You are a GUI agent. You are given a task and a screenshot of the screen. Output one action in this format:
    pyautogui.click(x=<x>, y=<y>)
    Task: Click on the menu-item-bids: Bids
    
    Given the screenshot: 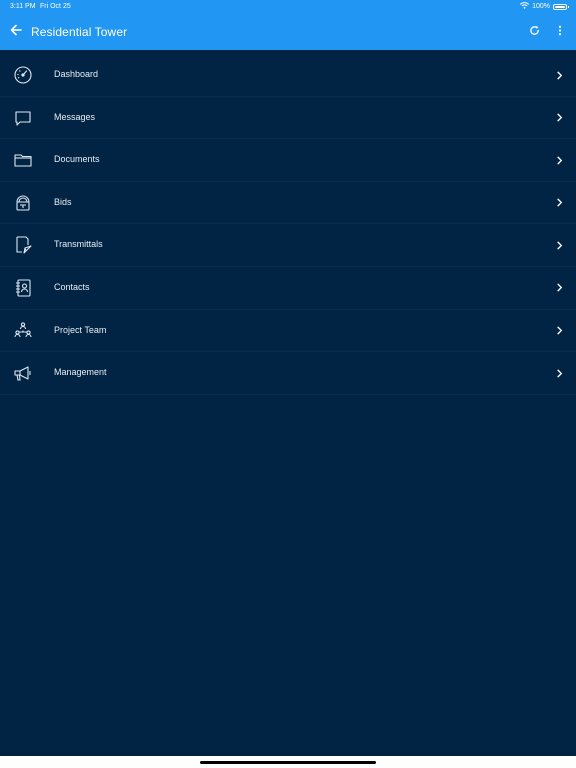 What is the action you would take?
    pyautogui.click(x=288, y=203)
    